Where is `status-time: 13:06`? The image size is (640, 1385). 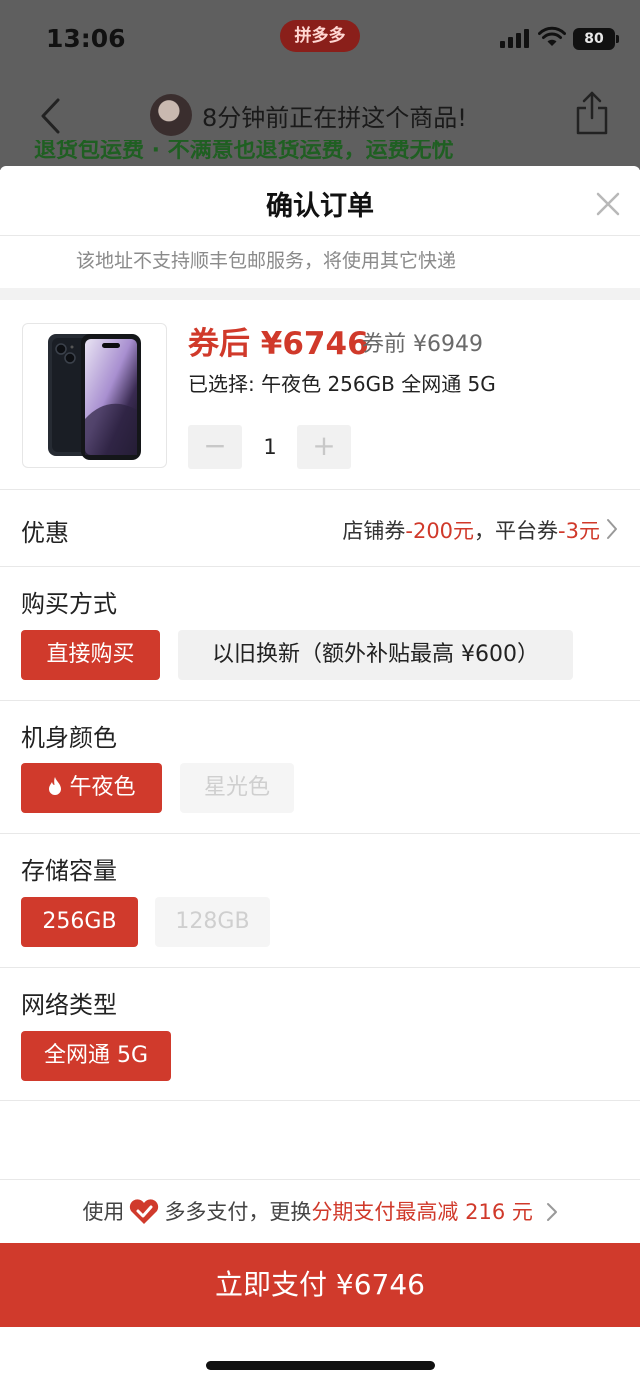 status-time: 13:06 is located at coordinates (86, 38).